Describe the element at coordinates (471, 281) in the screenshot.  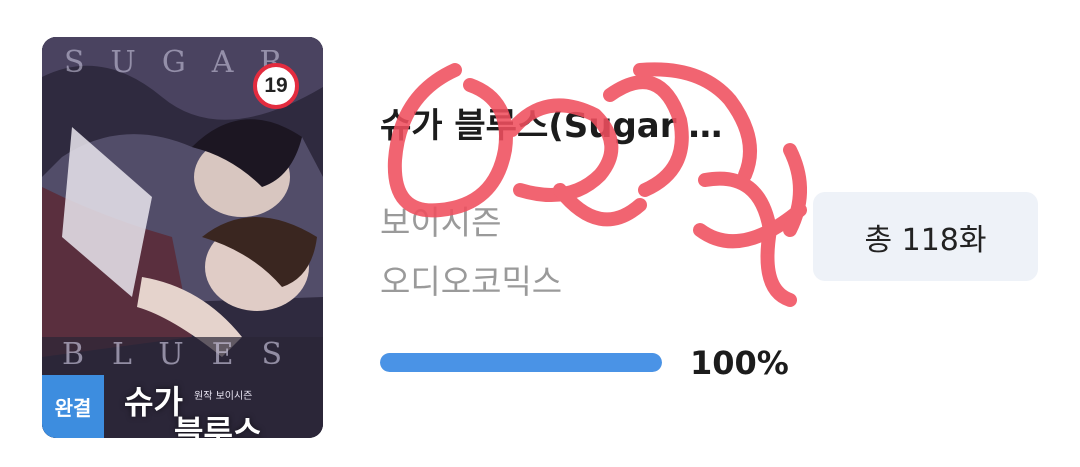
I see `comic-publisher: 오디오코믹스` at that location.